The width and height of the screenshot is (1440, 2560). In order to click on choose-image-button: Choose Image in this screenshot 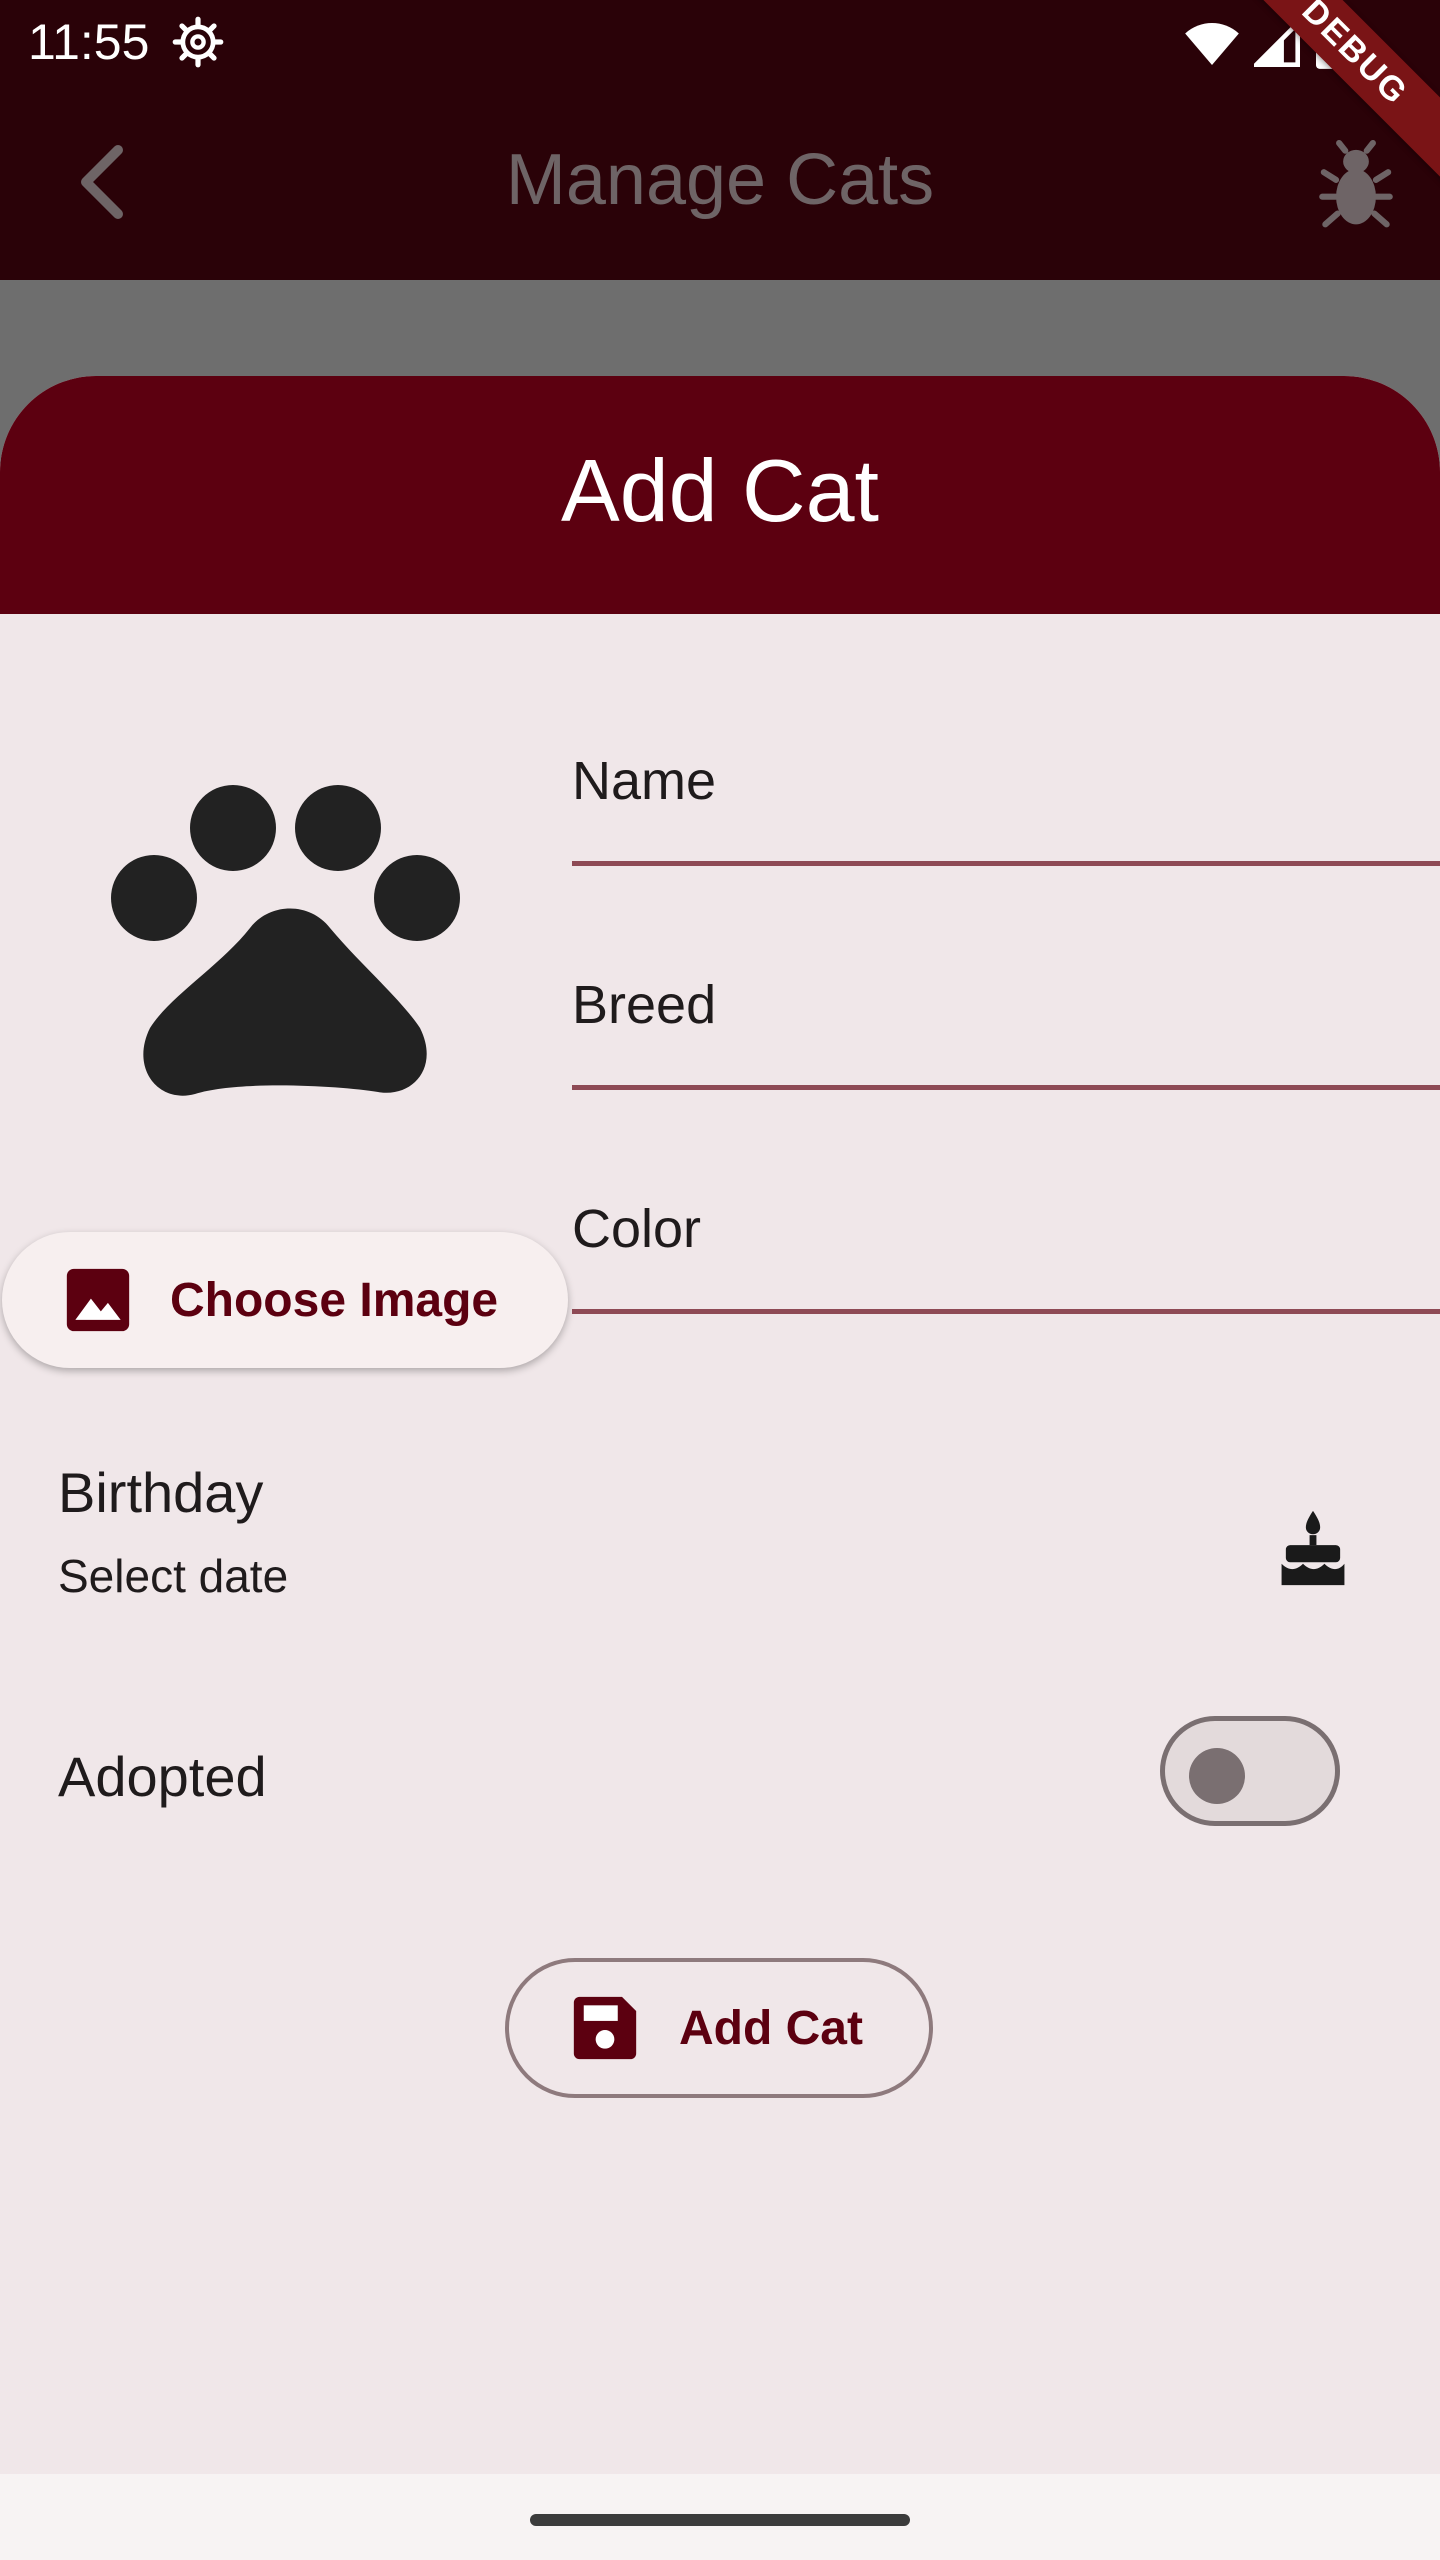, I will do `click(285, 1300)`.